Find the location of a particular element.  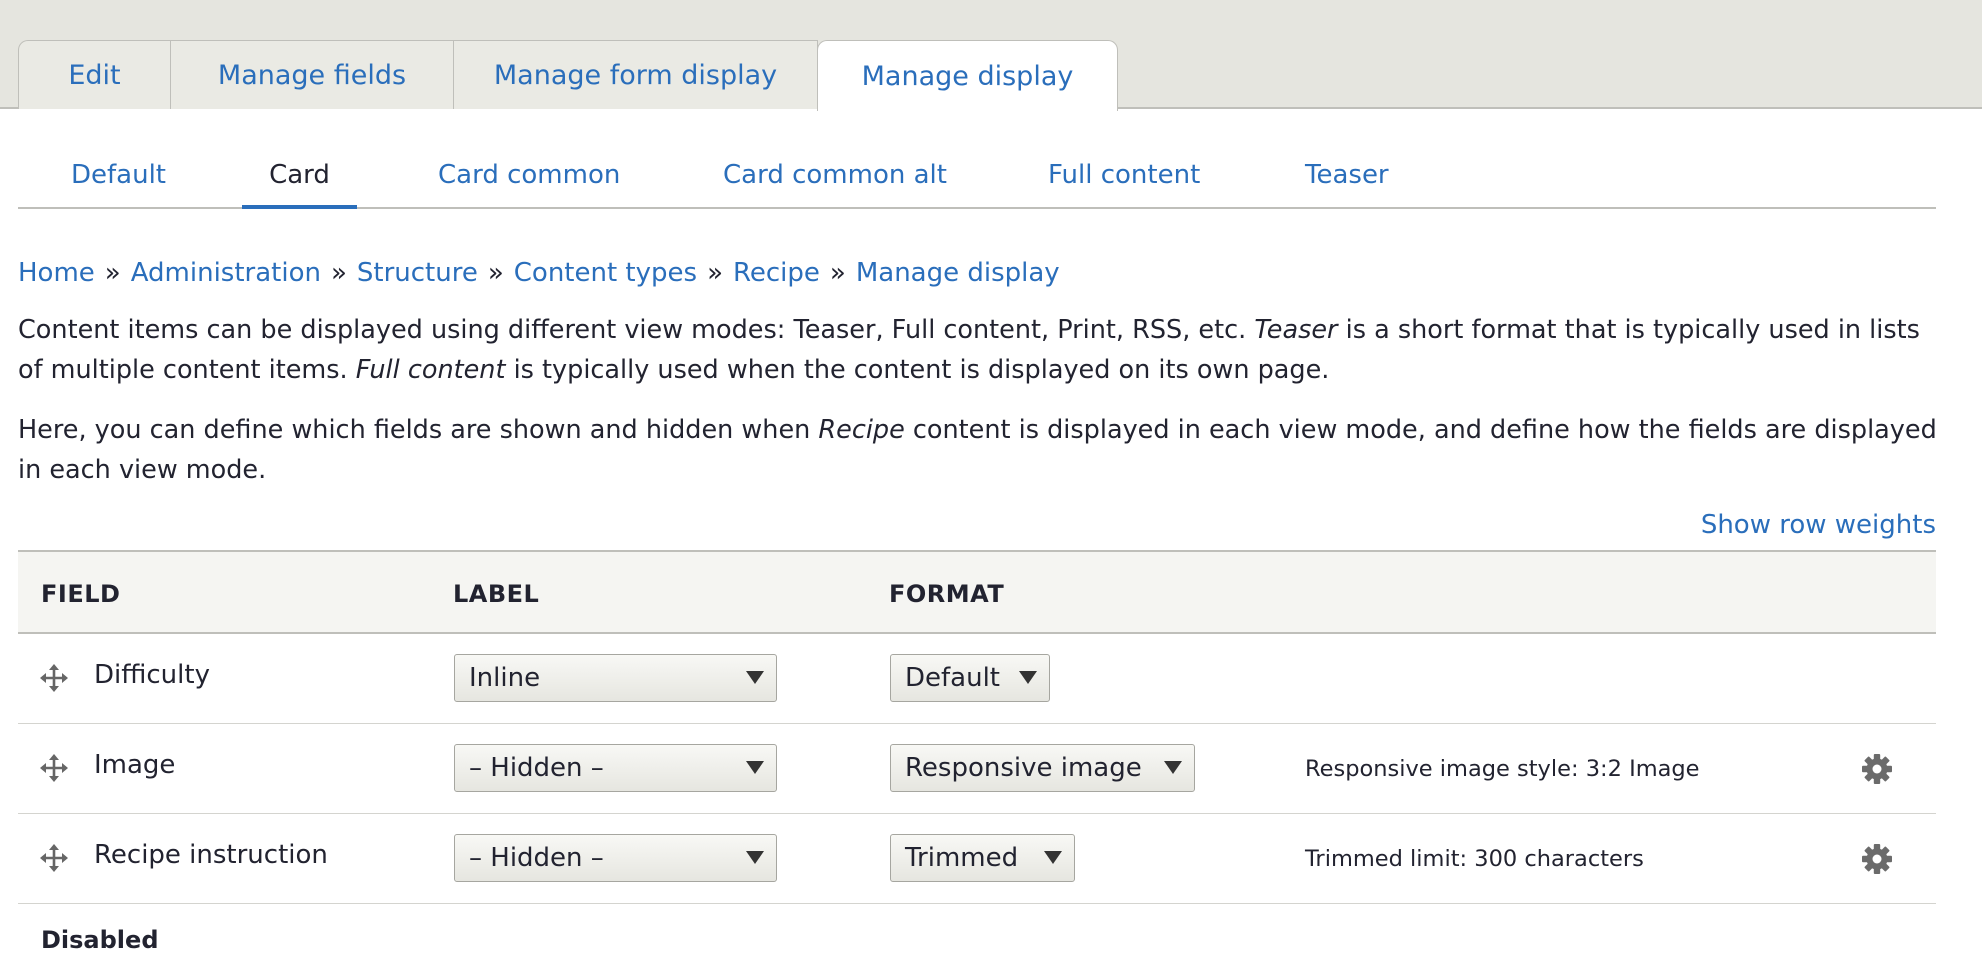

table-row: Difficulty Inline Default is located at coordinates (977, 679).